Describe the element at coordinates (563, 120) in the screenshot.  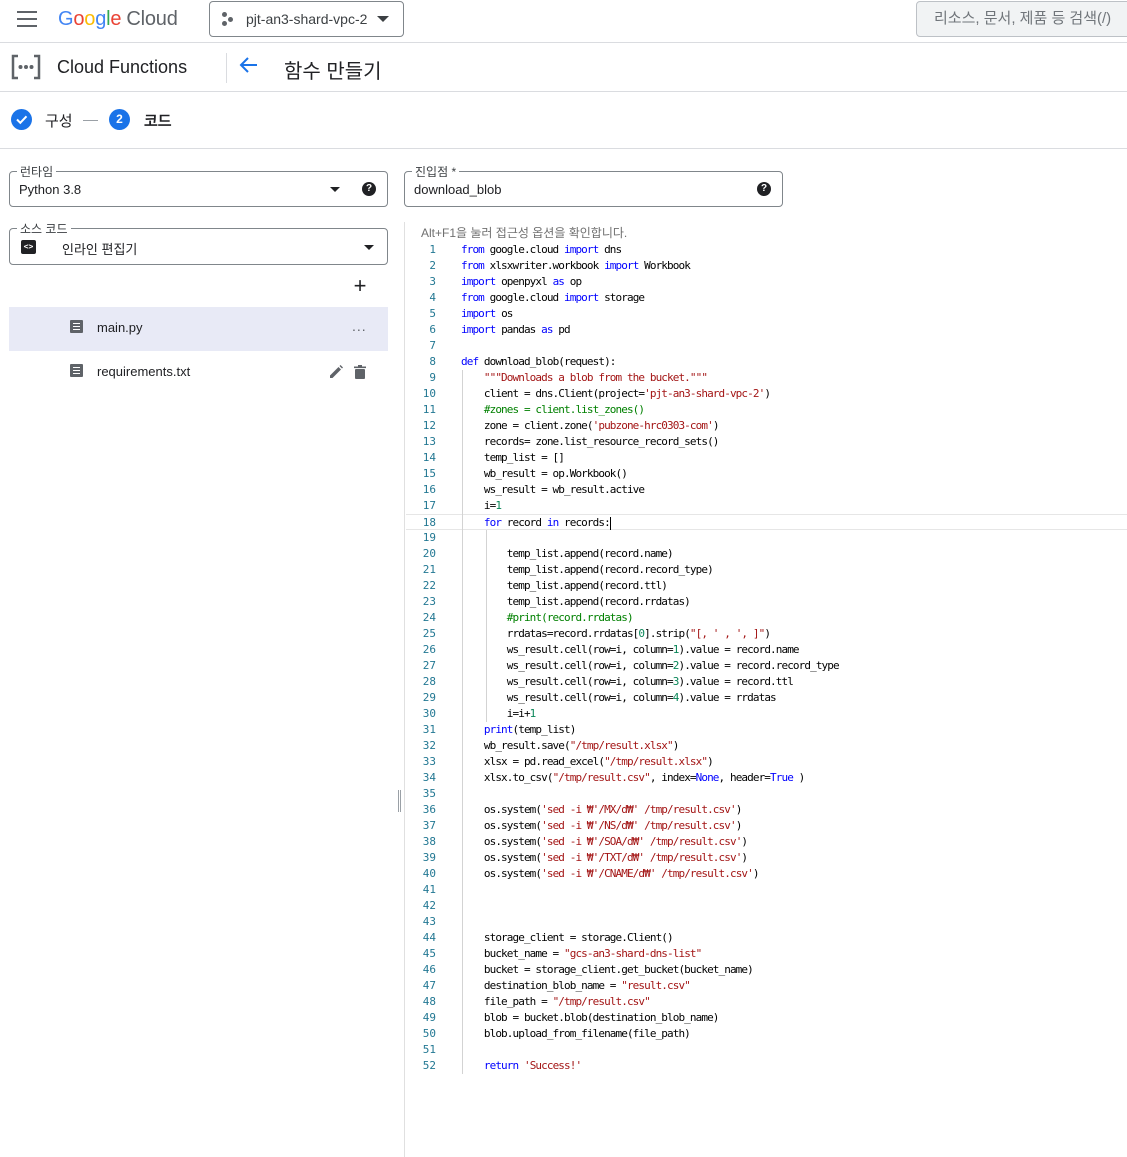
I see `stepper: 구성 2 코드` at that location.